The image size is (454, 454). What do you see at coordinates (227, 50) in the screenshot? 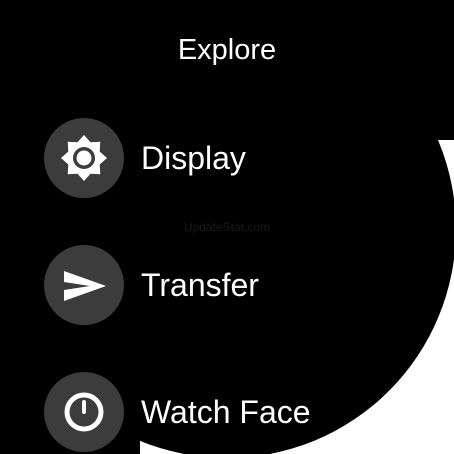
I see `page-title: Explore` at bounding box center [227, 50].